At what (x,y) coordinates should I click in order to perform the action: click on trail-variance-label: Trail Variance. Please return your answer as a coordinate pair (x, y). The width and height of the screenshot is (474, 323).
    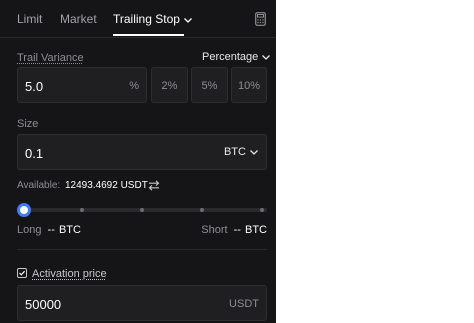
    Looking at the image, I should click on (50, 58).